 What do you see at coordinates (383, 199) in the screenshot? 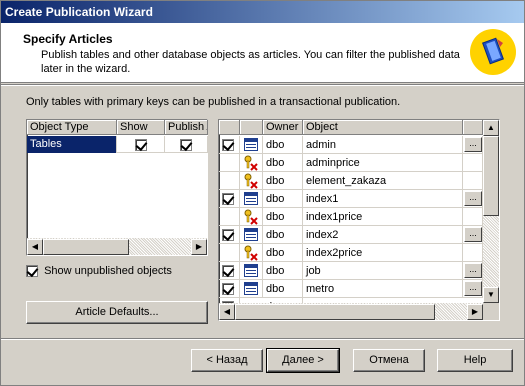
I see `object-cell: index1` at bounding box center [383, 199].